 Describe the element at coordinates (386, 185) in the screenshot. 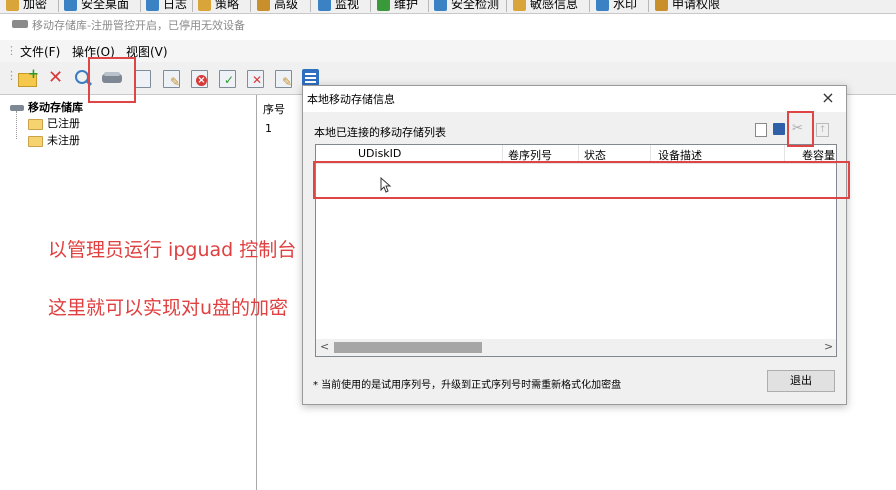

I see `mouse-cursor-icon` at that location.